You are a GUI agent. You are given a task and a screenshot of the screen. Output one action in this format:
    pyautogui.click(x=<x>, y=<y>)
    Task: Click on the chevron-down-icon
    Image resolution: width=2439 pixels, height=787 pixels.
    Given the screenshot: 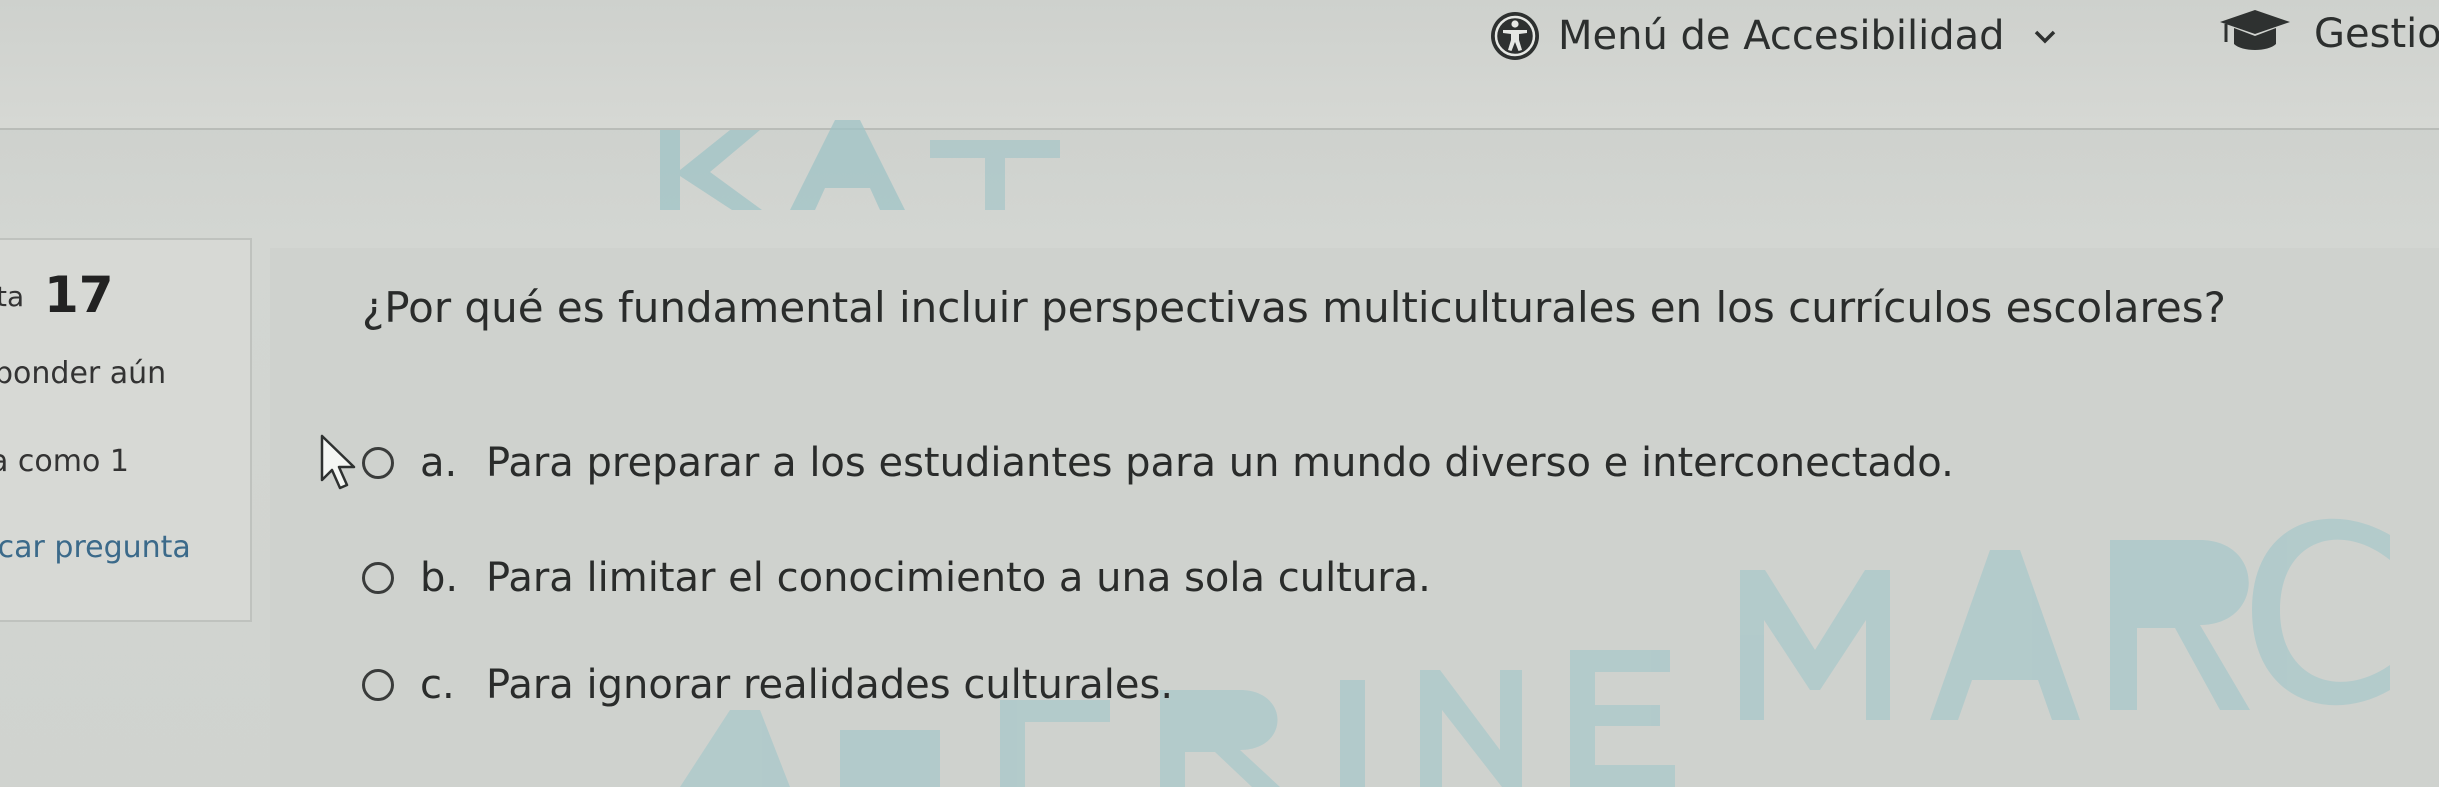 What is the action you would take?
    pyautogui.click(x=2045, y=36)
    